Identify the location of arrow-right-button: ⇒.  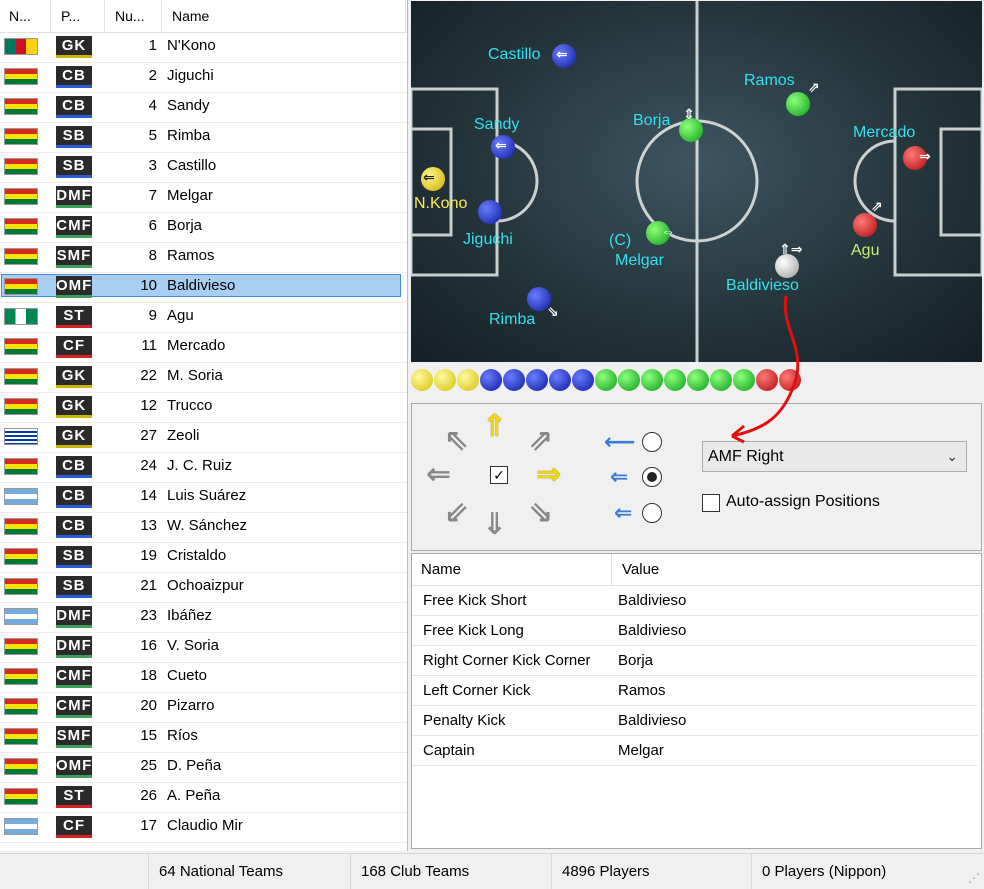
(548, 475).